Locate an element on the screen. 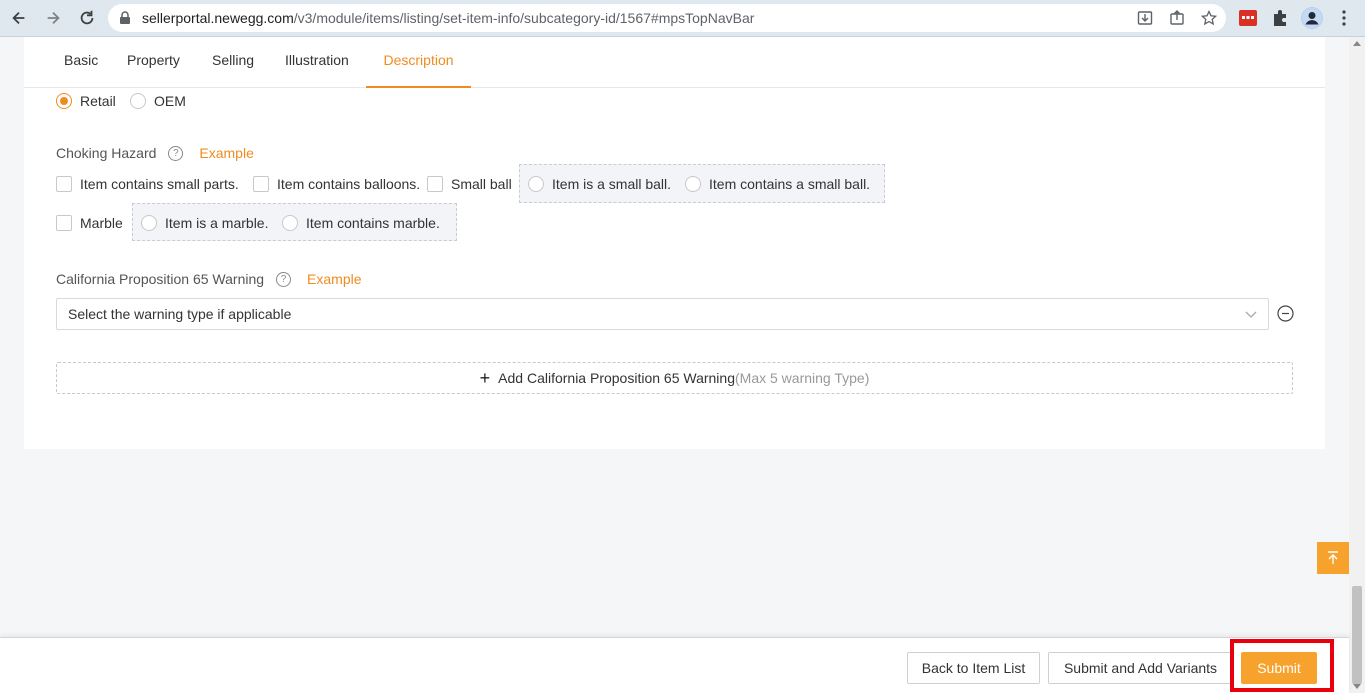 This screenshot has height=693, width=1365. tab-description: Description is located at coordinates (418, 62).